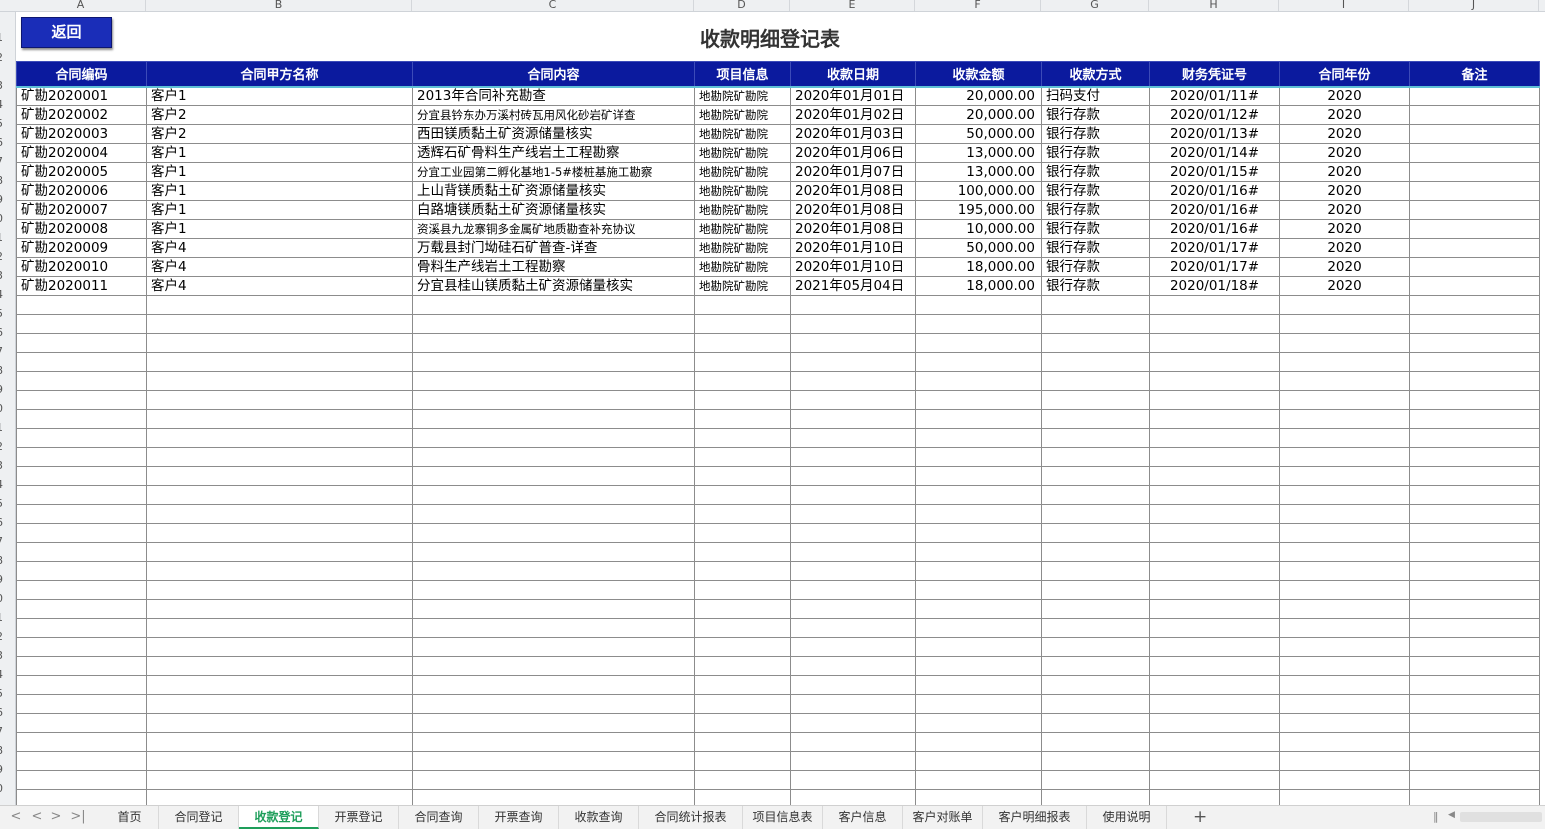  Describe the element at coordinates (81, 248) in the screenshot. I see `table-cell: 矿勘2020009` at that location.